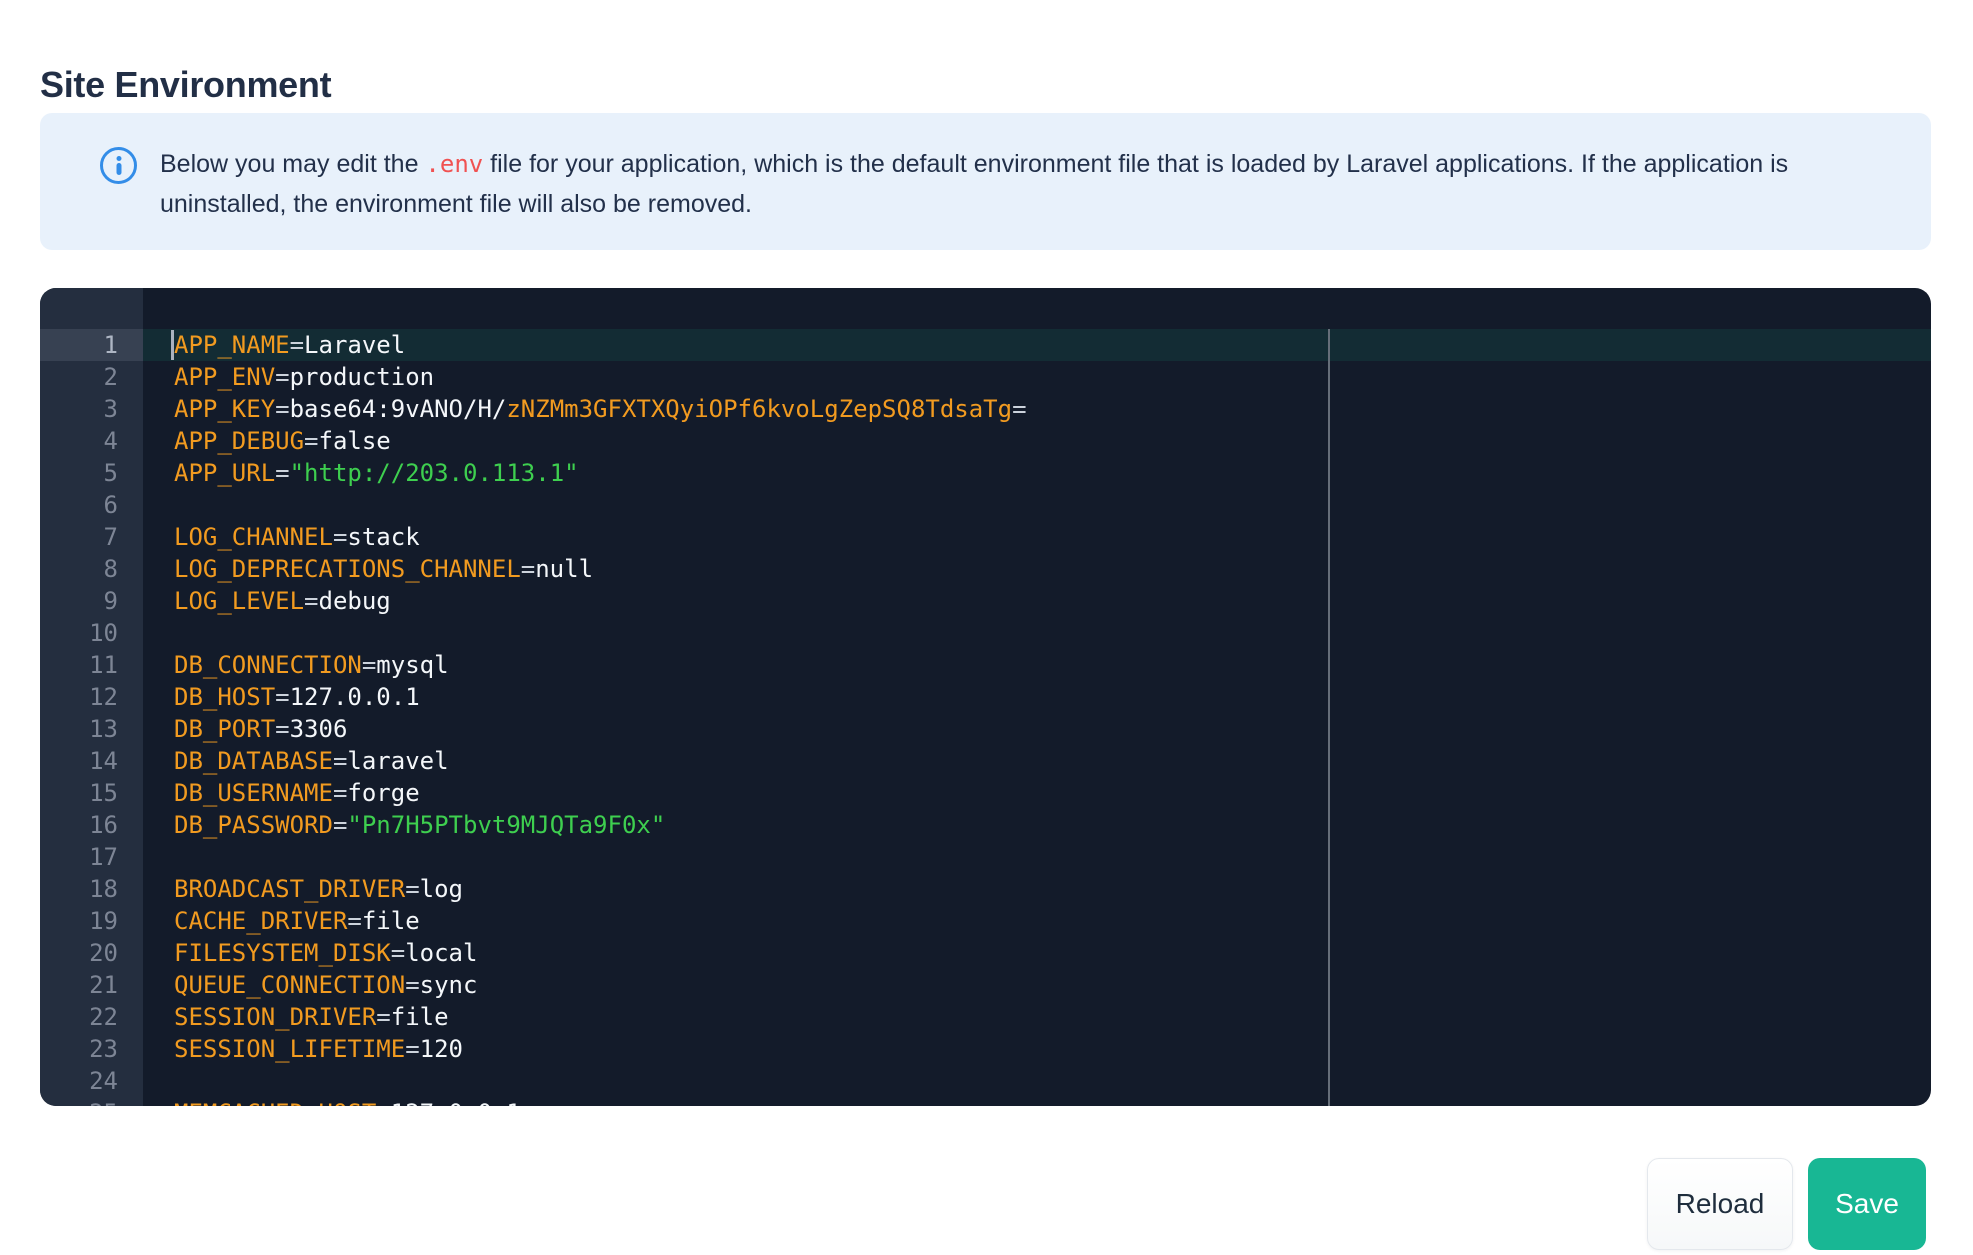  I want to click on env-key: CACHE_DRIVER, so click(261, 921).